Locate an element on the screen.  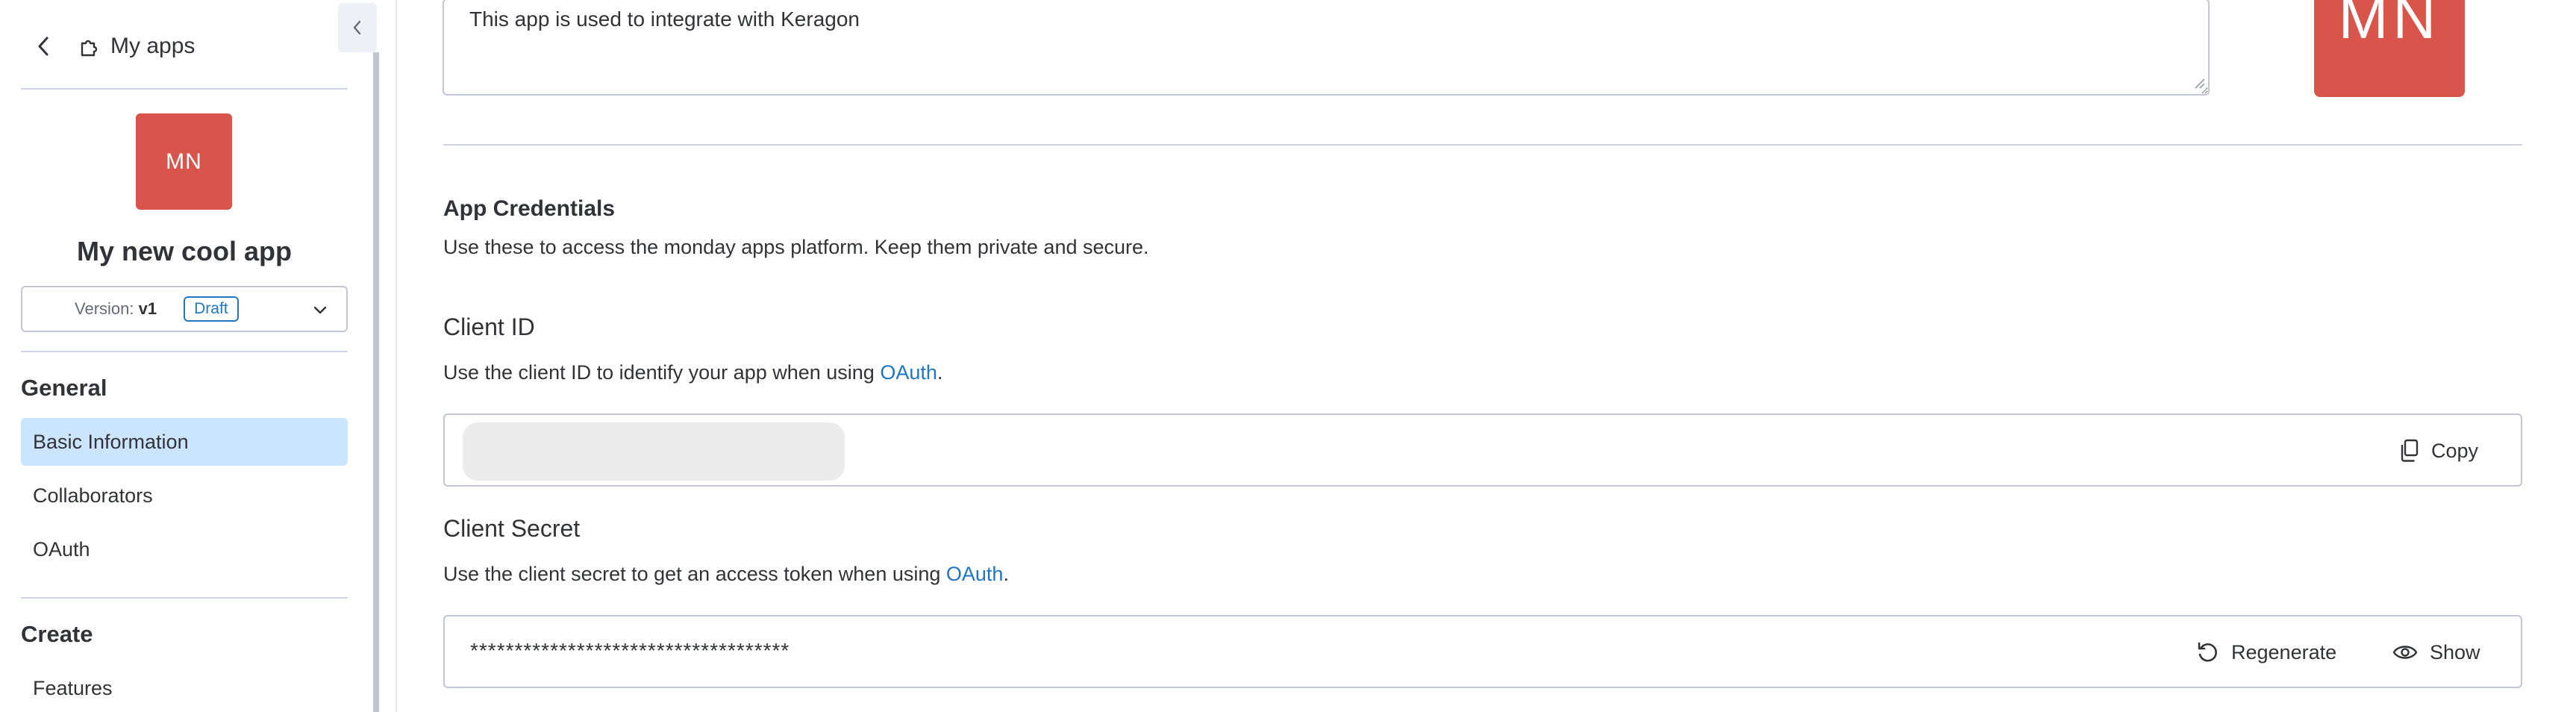
version-text: Version: v1 is located at coordinates (116, 309).